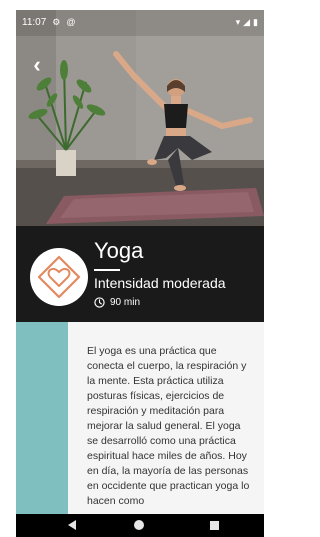  What do you see at coordinates (238, 21) in the screenshot?
I see `wifi-icon: ▾` at bounding box center [238, 21].